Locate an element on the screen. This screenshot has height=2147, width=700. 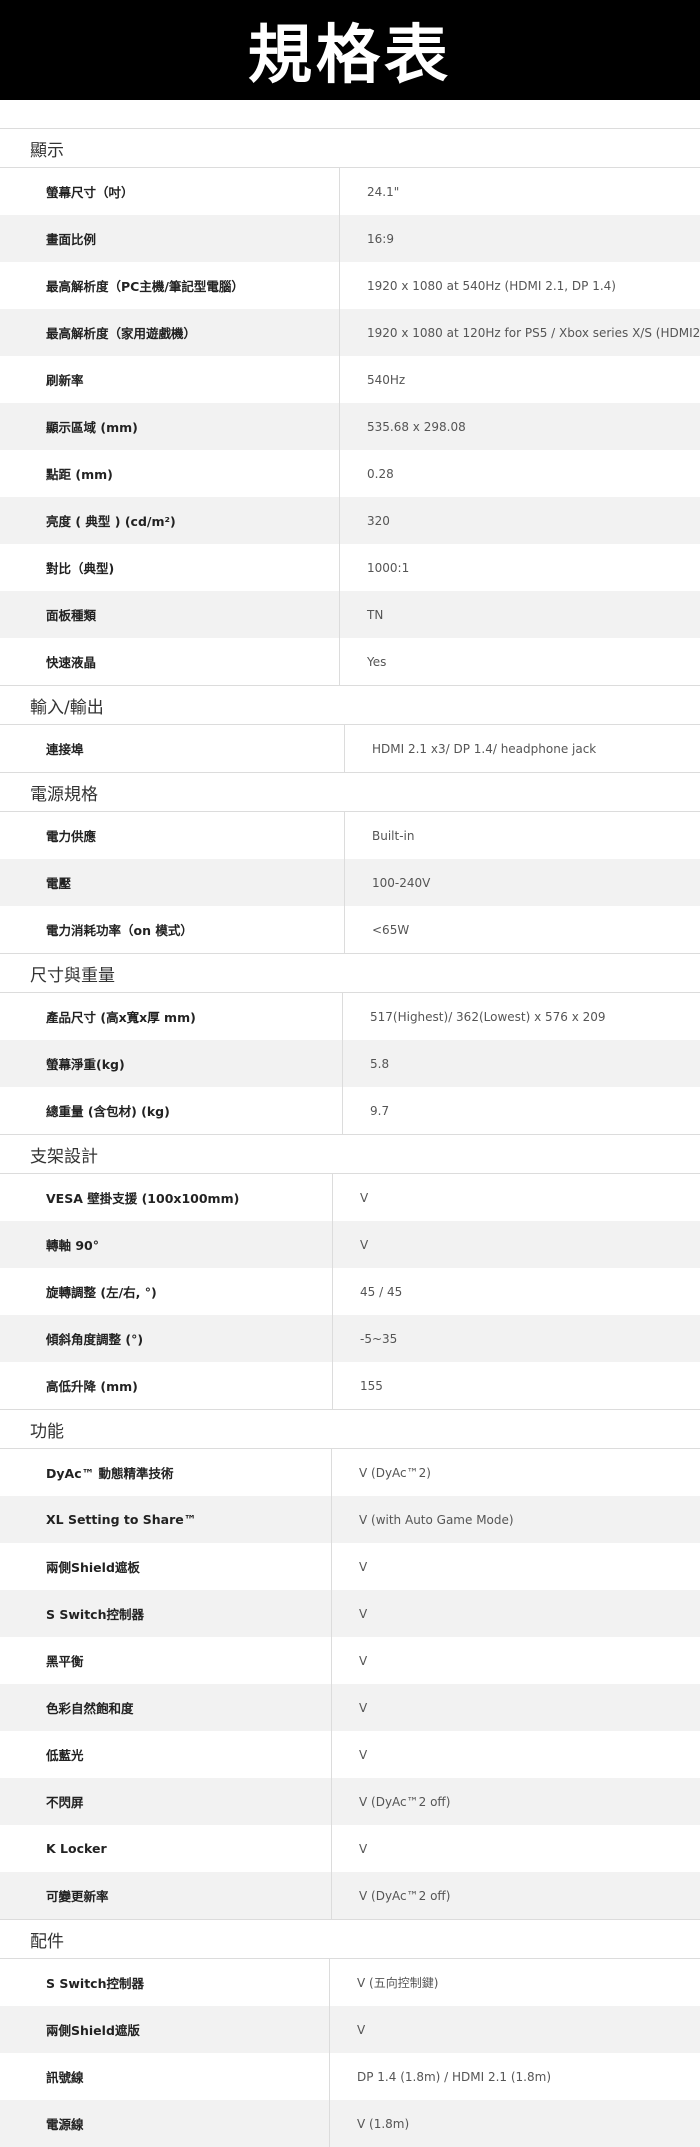
spec-label: 顯示區域 (mm) is located at coordinates (170, 426).